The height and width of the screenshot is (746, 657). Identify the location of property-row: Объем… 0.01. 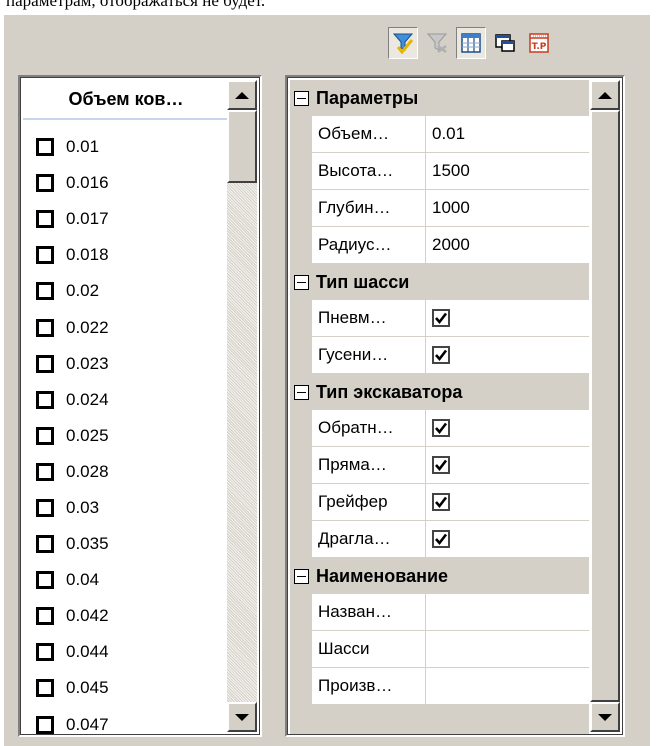
(439, 134).